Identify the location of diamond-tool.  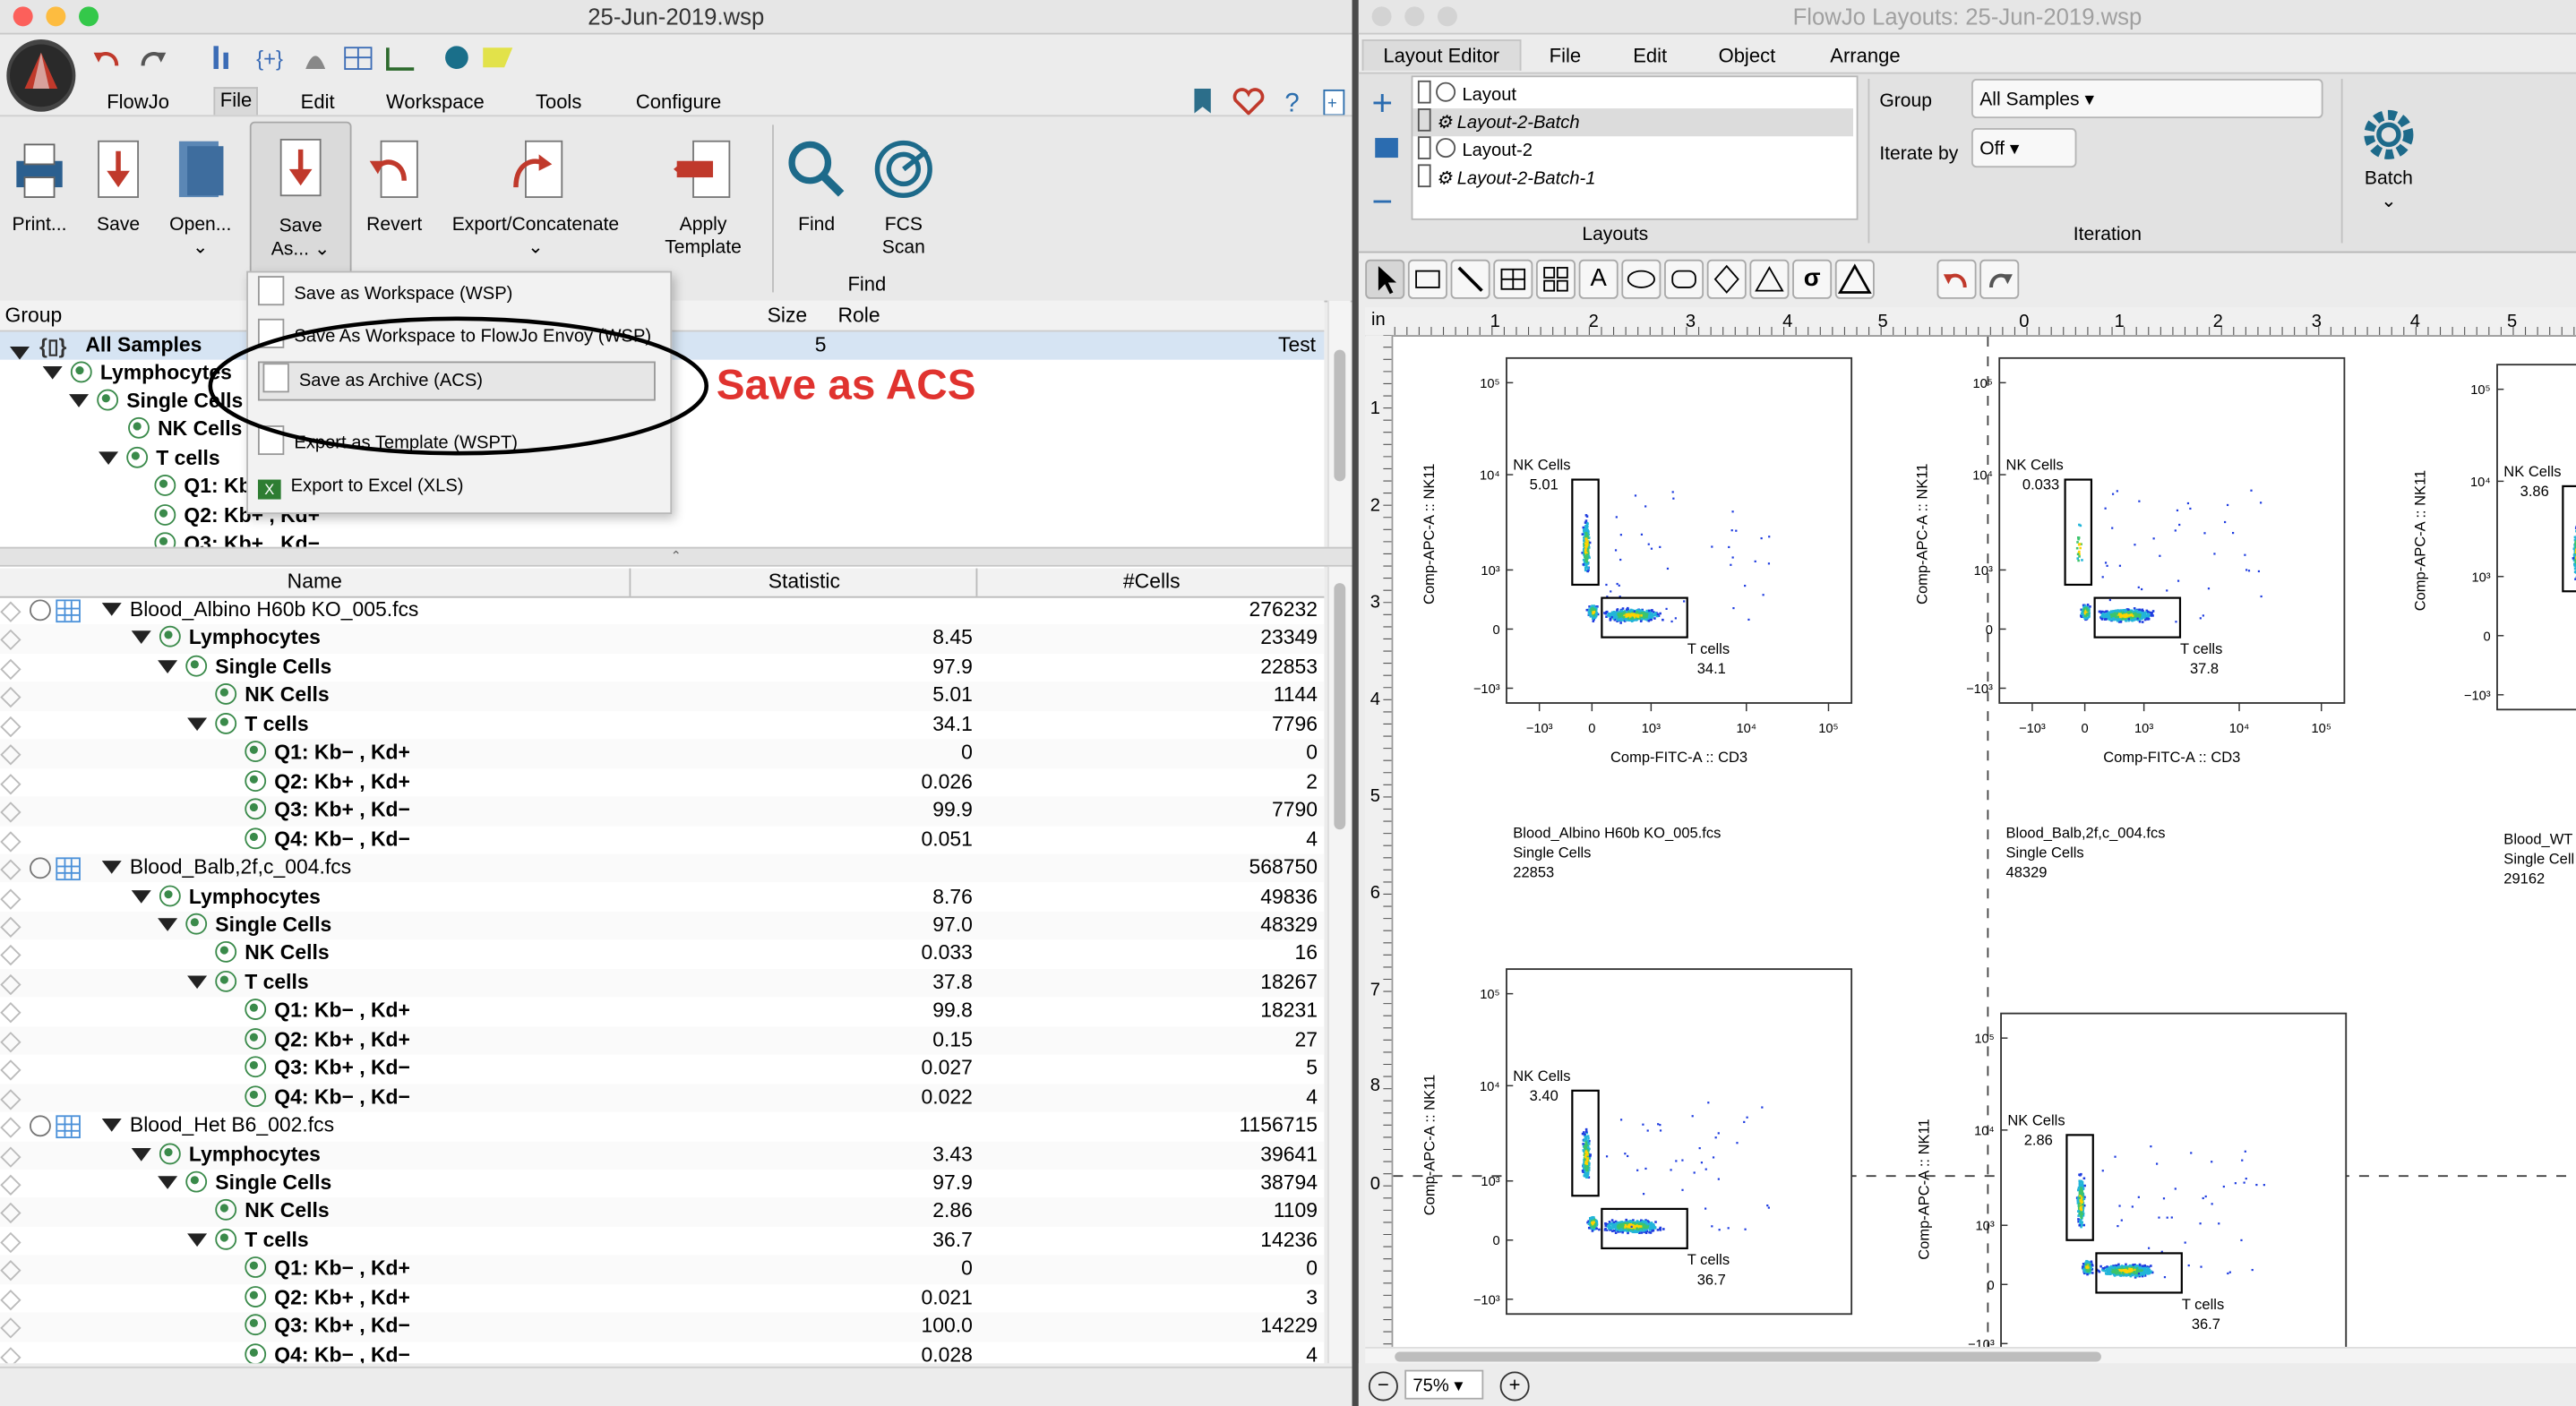
(1726, 279).